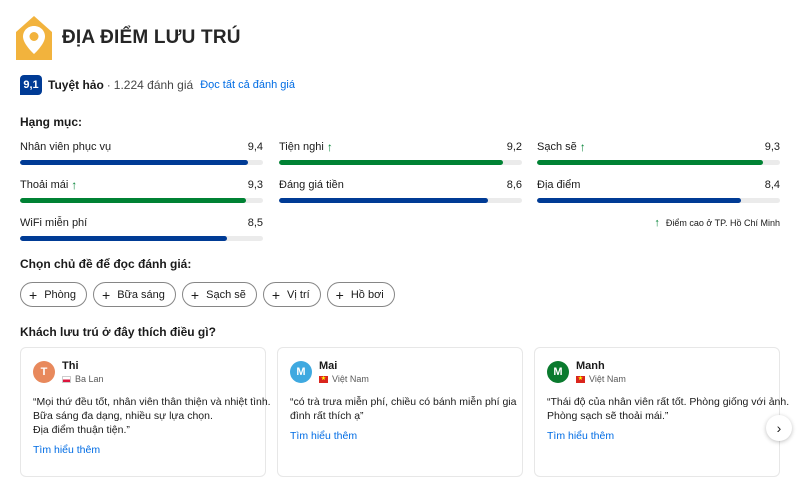 This screenshot has height=500, width=800. What do you see at coordinates (226, 294) in the screenshot?
I see `topic-chip-label: Sạch sẽ` at bounding box center [226, 294].